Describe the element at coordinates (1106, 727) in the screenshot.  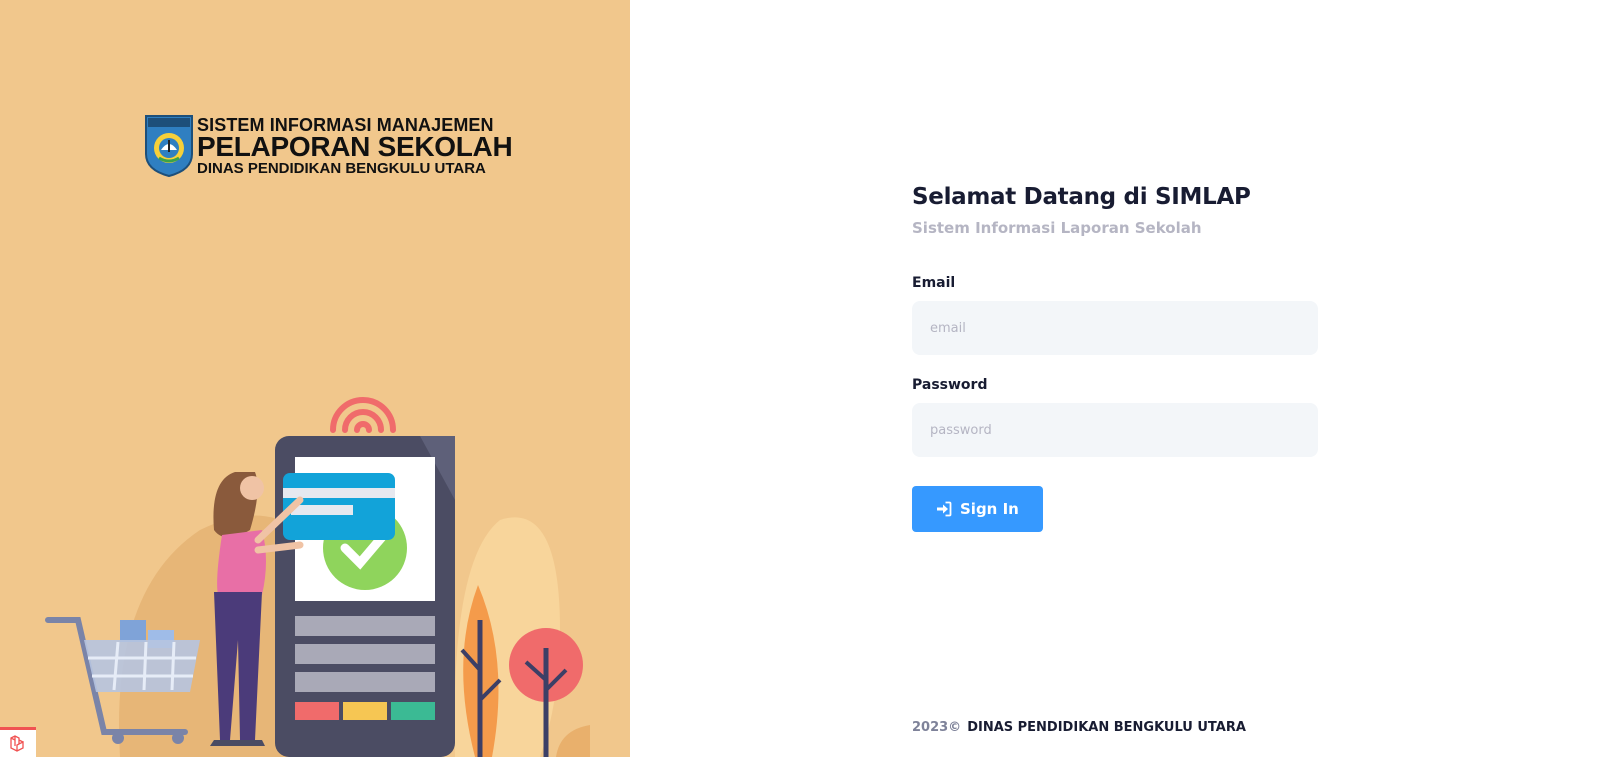
I see `footer-org-link: DINAS PENDIDIKAN BENGKULU UTARA` at that location.